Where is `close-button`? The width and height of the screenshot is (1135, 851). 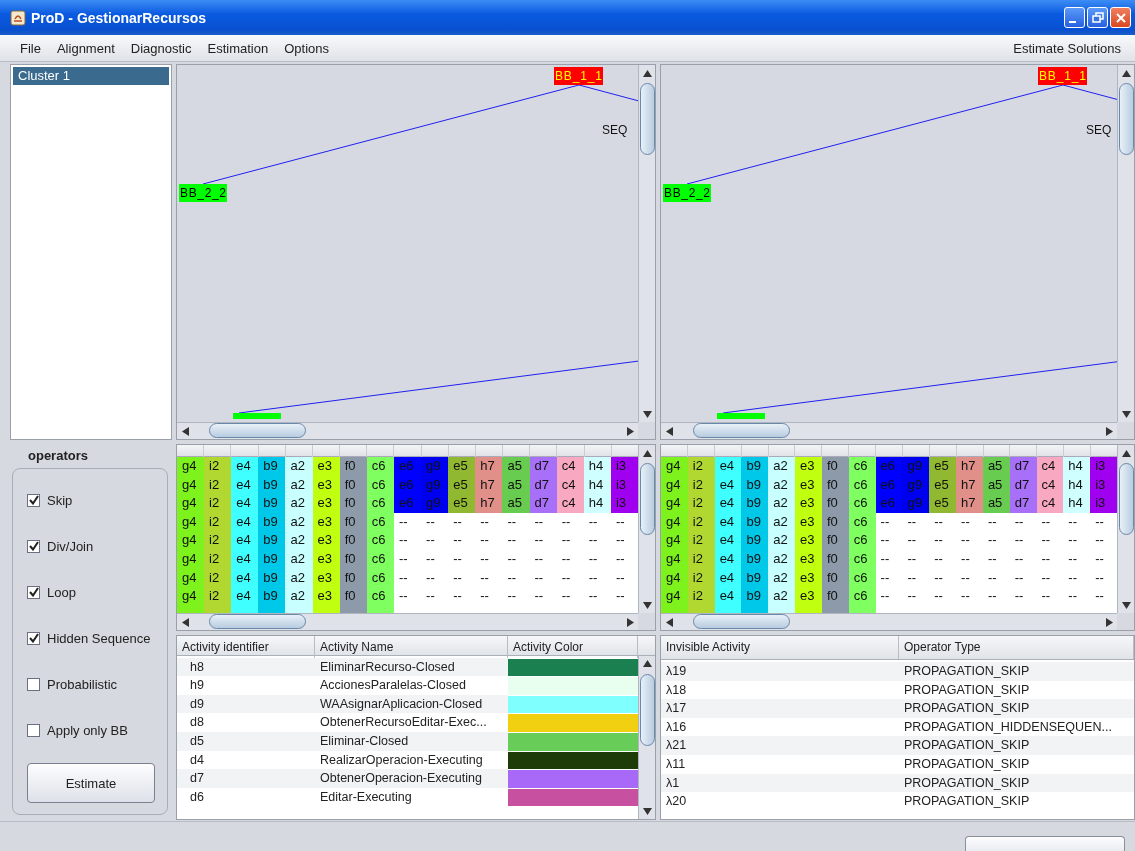
close-button is located at coordinates (1120, 17).